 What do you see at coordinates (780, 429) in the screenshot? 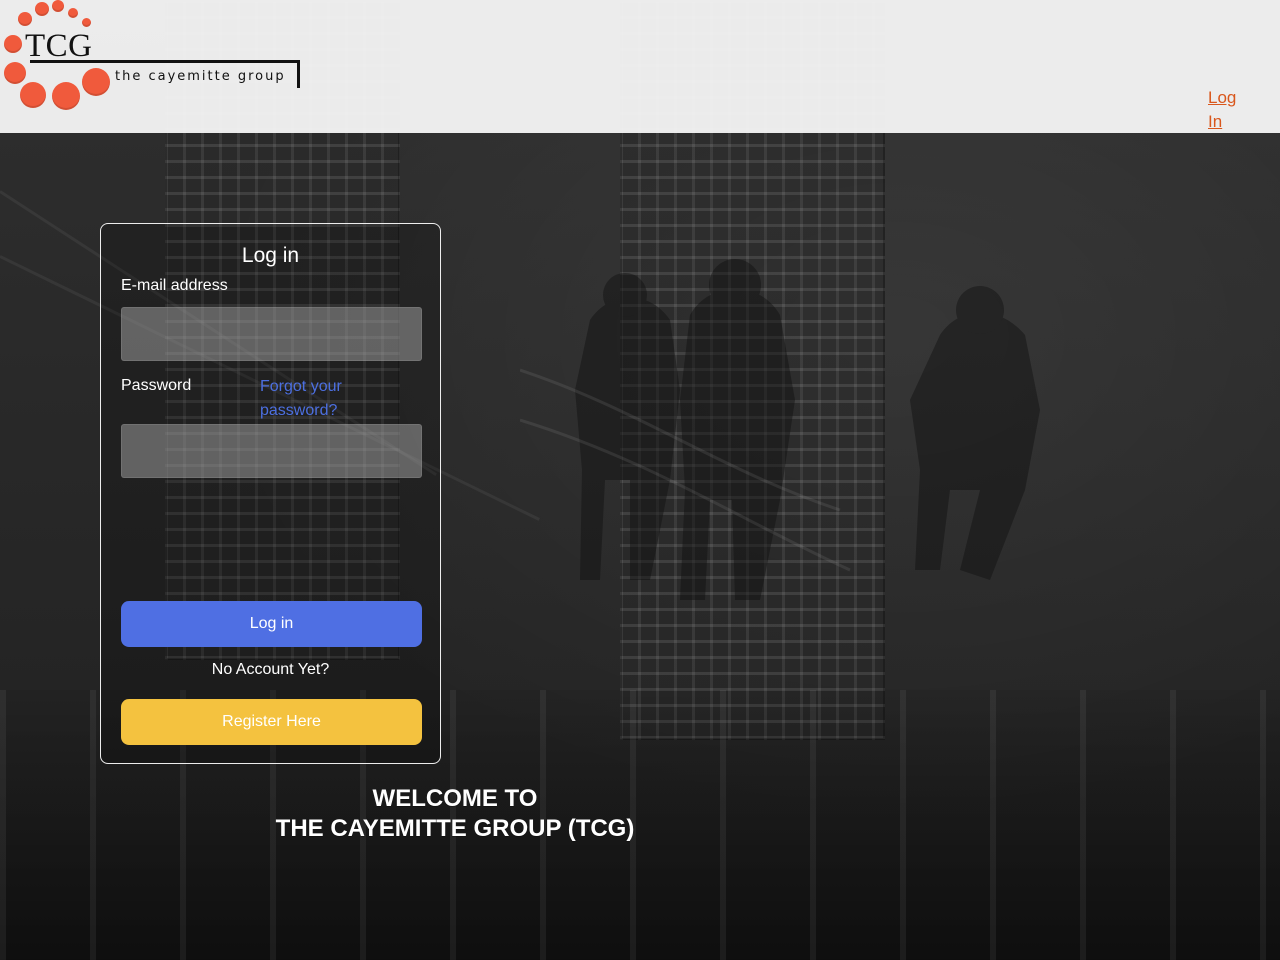
I see `background-workers-illustration` at bounding box center [780, 429].